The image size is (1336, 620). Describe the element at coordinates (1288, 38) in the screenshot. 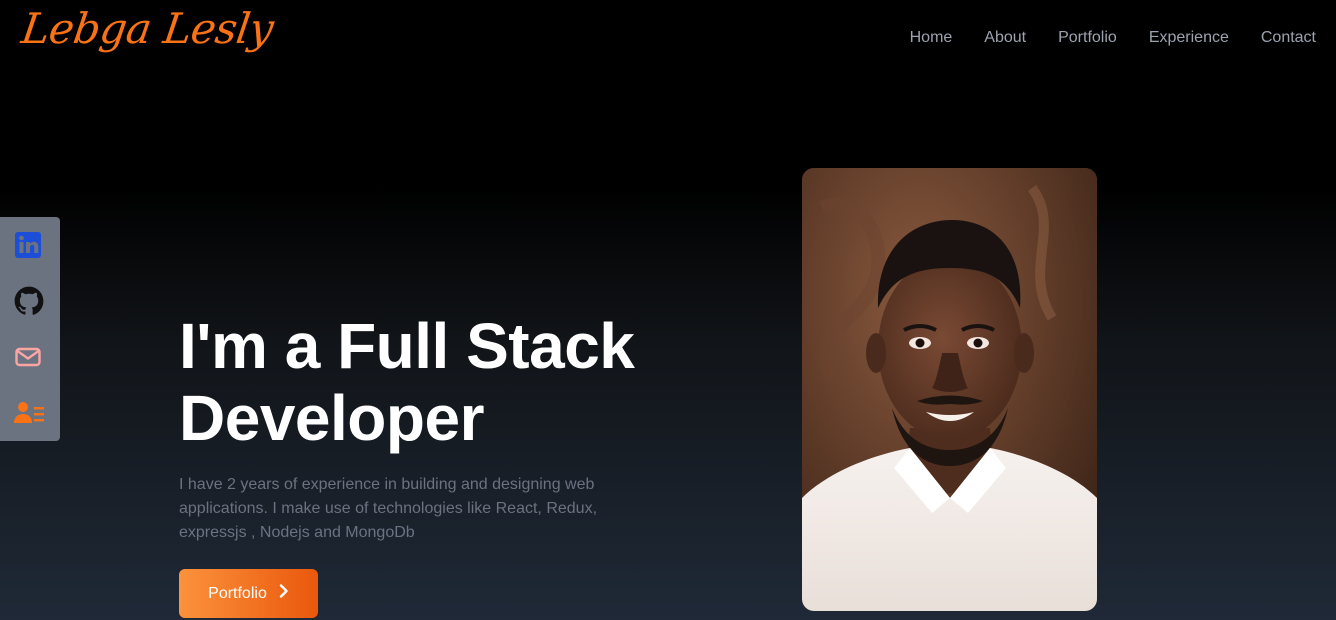

I see `nav-link-contact: Contact` at that location.